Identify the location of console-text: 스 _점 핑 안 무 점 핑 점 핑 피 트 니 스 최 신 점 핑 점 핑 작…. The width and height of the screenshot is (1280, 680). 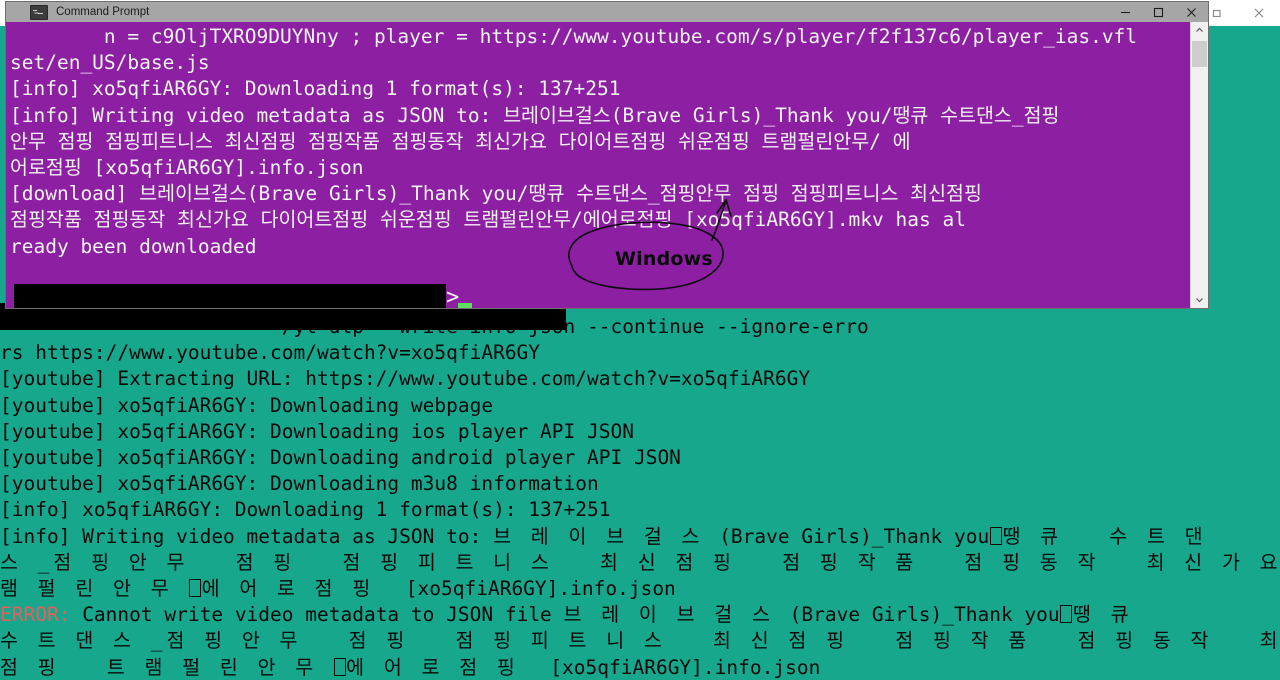
(640, 562).